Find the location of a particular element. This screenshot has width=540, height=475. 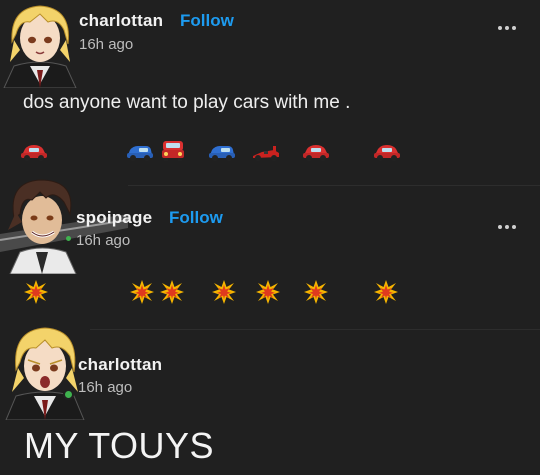

post-text: MY TOUYS is located at coordinates (119, 445).